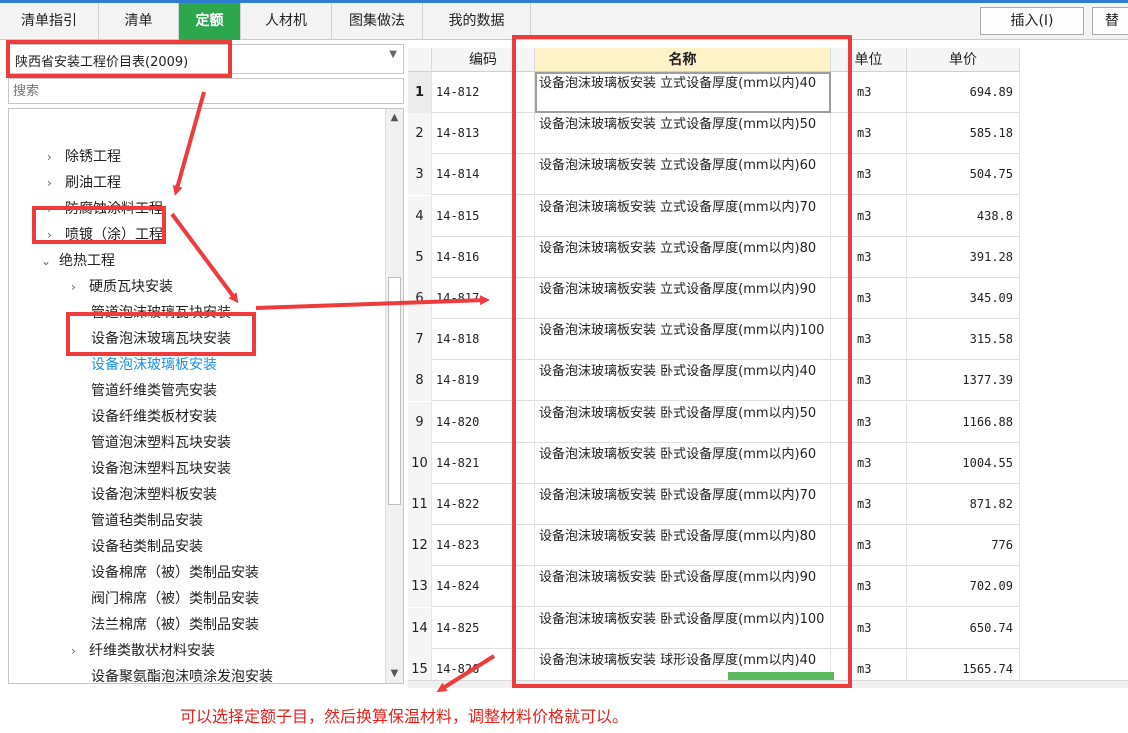 The image size is (1128, 733). I want to click on tab-rencaiji: 人材机, so click(286, 21).